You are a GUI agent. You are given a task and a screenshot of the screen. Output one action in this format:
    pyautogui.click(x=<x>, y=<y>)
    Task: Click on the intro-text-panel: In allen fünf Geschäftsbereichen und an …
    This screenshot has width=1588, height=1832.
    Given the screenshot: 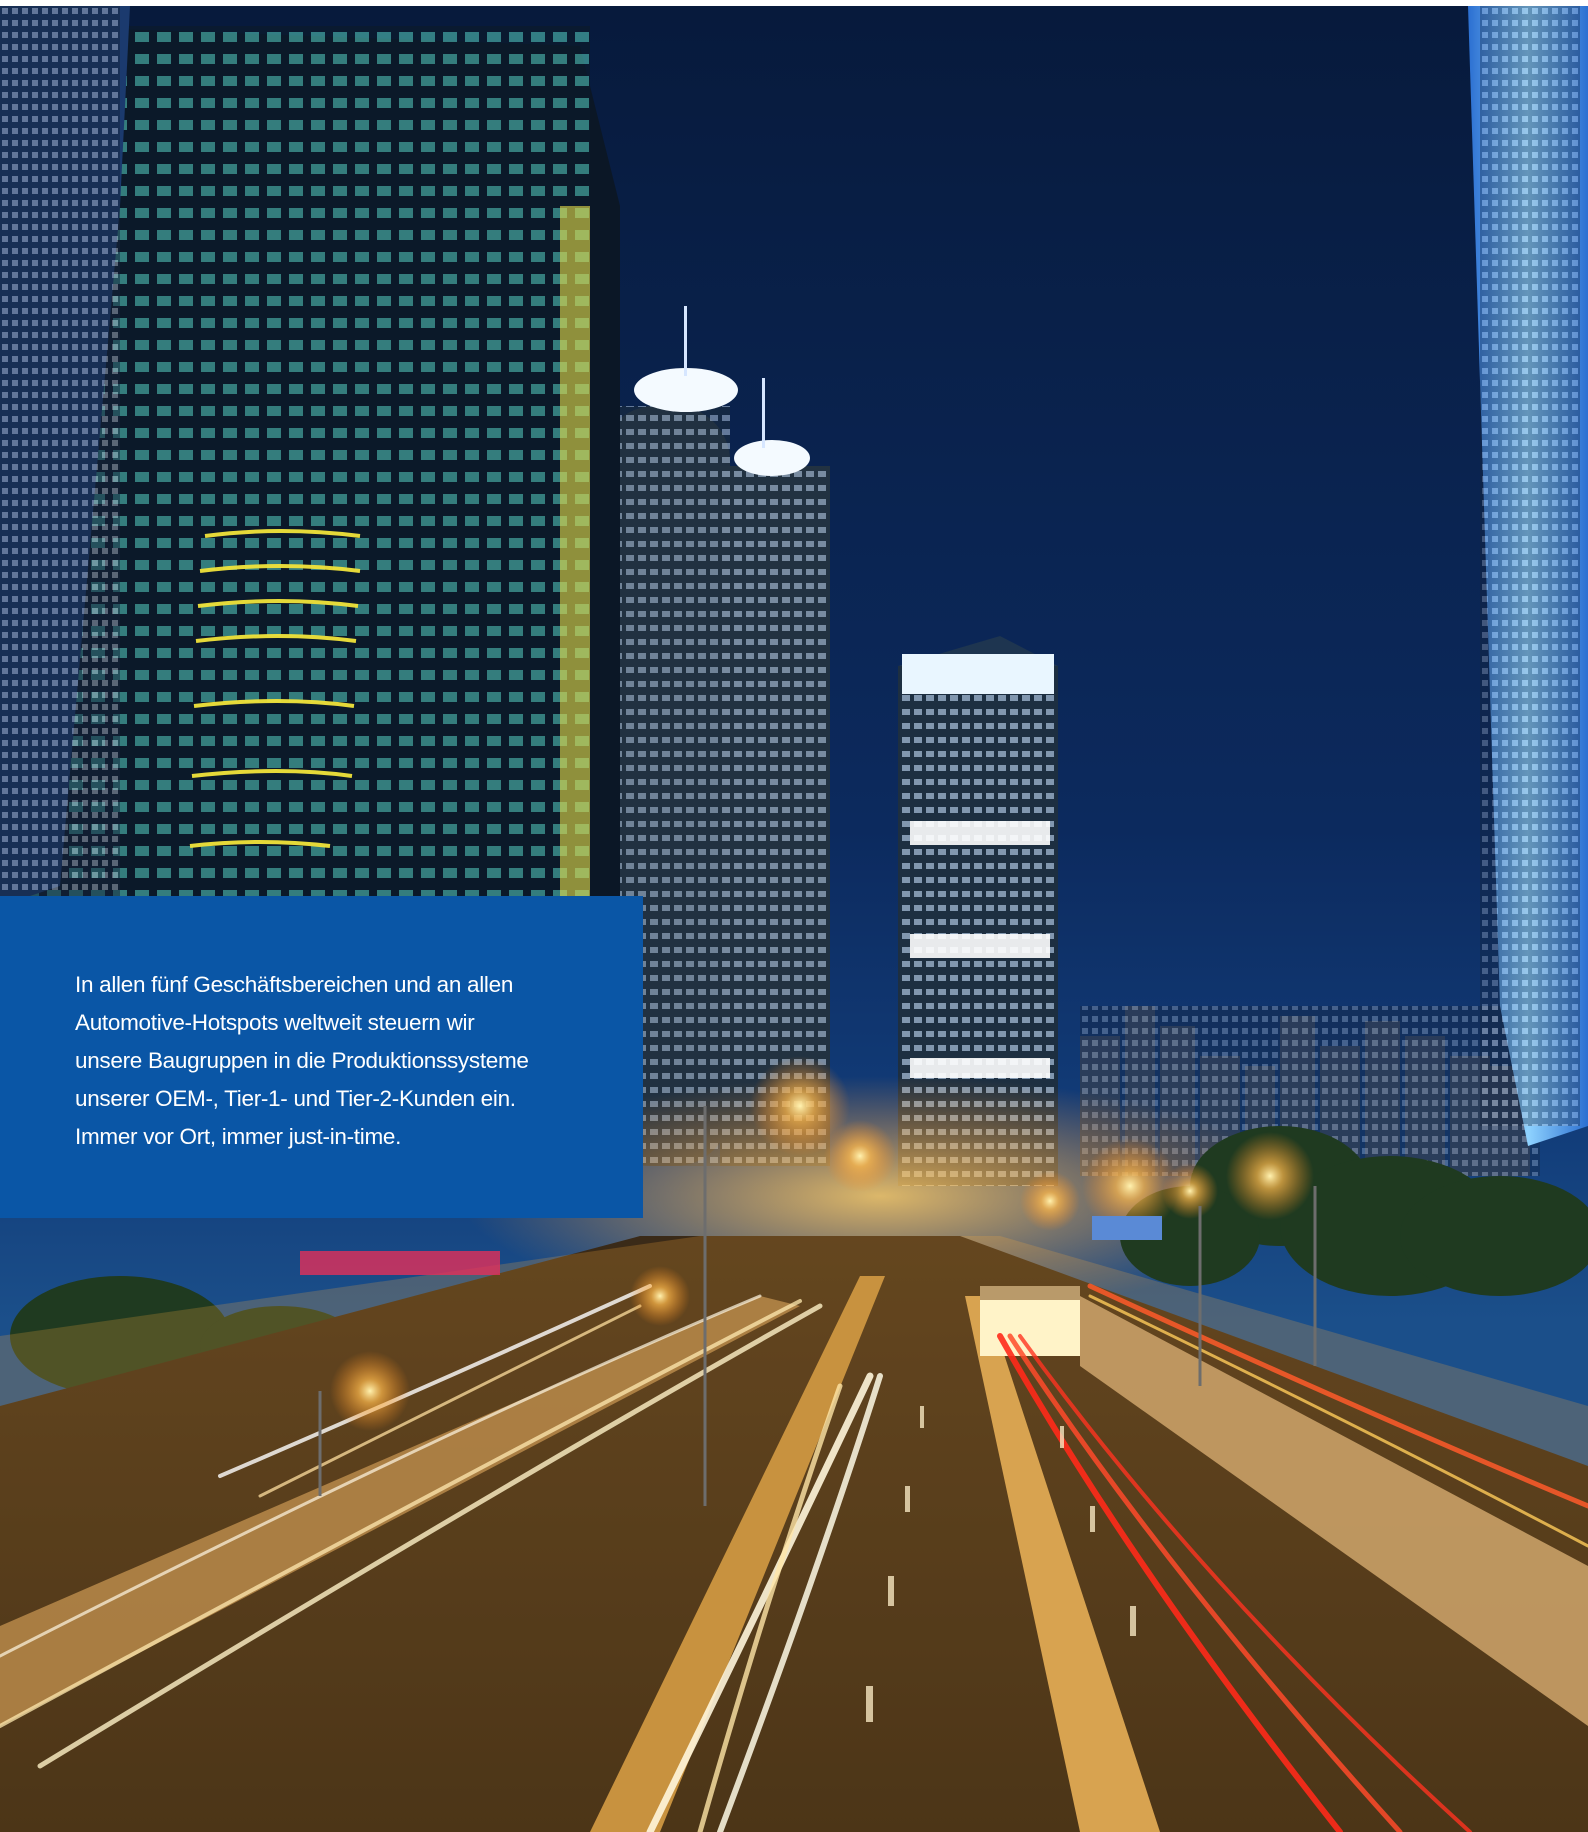 What is the action you would take?
    pyautogui.click(x=321, y=1057)
    